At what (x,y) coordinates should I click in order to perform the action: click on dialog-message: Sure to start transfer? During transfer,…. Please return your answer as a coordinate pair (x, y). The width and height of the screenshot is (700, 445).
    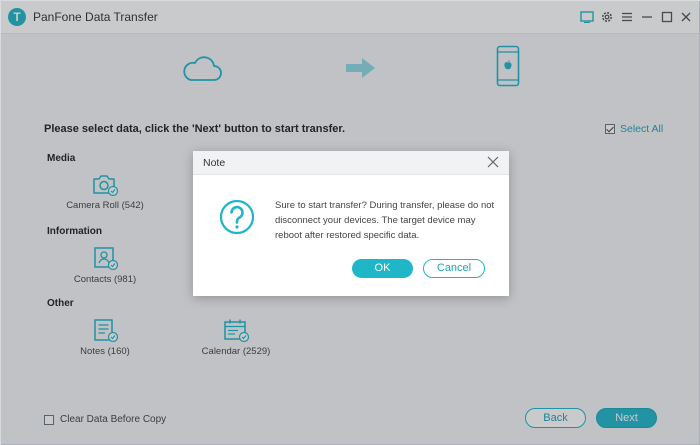
    Looking at the image, I should click on (385, 220).